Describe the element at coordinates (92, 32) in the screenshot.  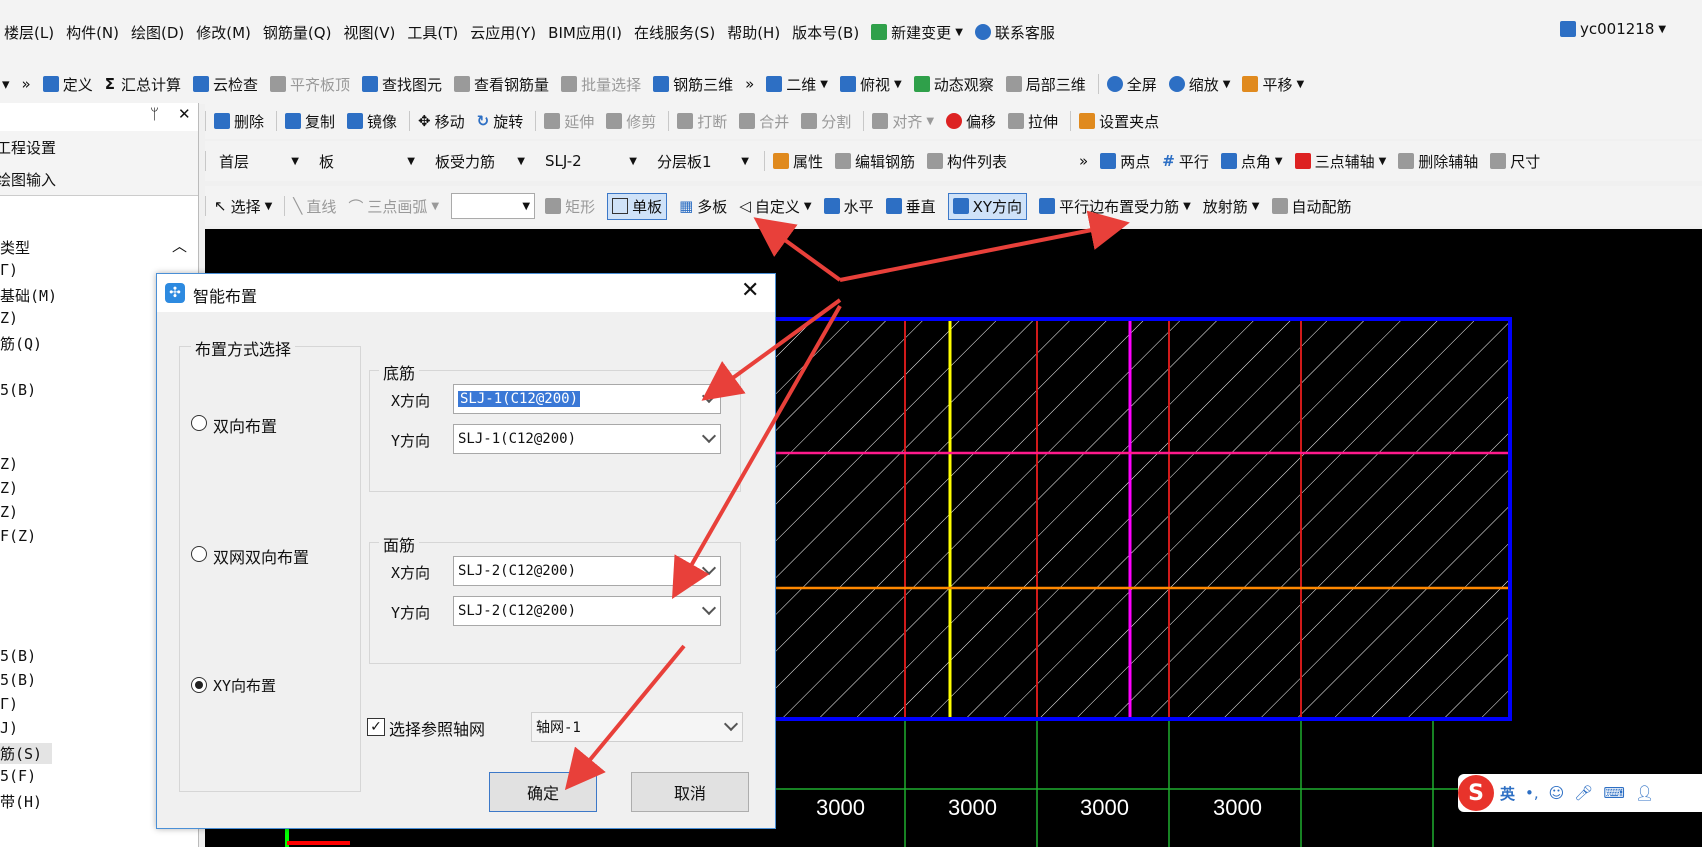
I see `menu-component: 构件(N)` at that location.